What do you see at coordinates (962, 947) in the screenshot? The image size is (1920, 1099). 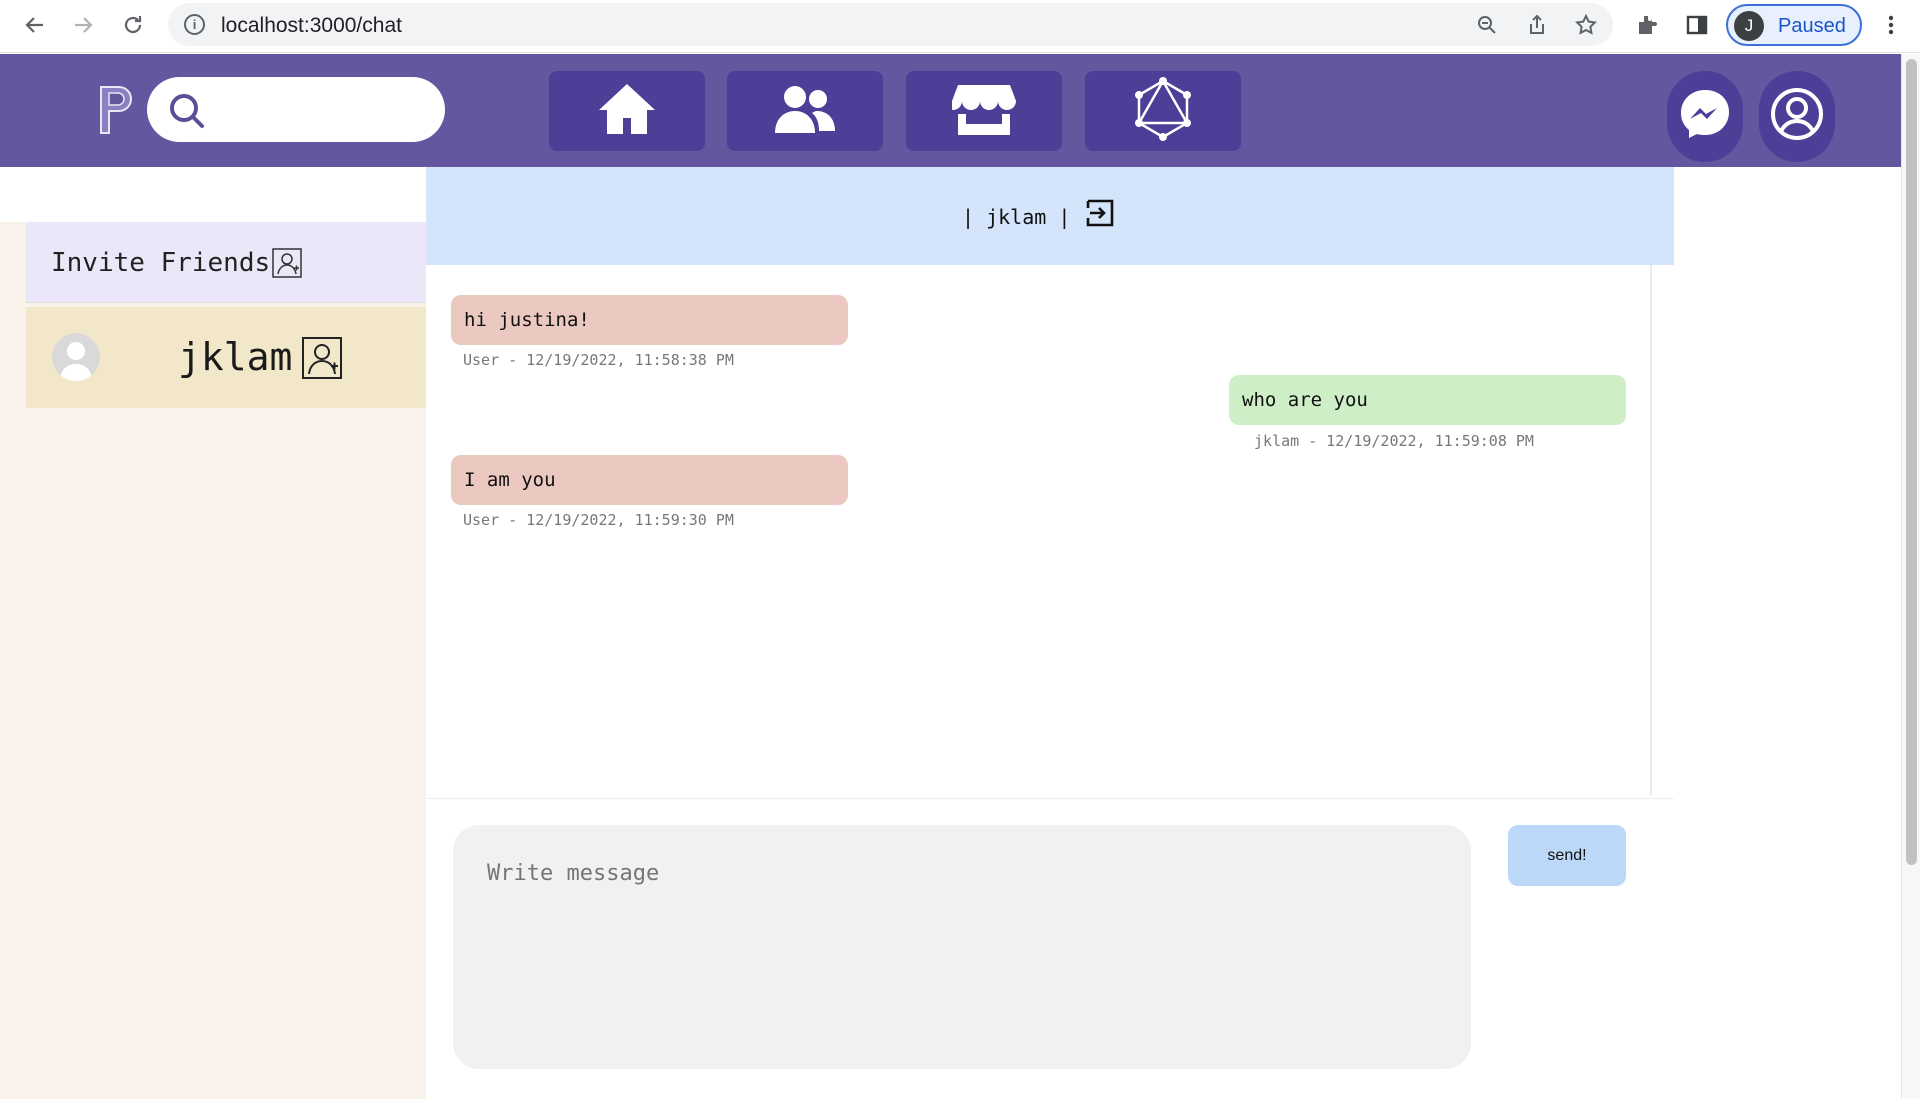 I see `message-input` at bounding box center [962, 947].